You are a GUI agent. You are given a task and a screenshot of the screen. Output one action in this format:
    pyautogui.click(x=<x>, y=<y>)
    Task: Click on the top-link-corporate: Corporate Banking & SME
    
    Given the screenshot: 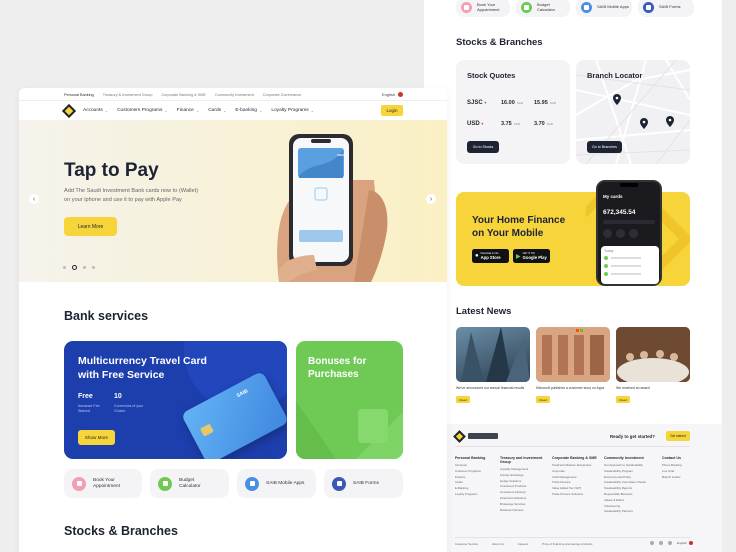 What is the action you would take?
    pyautogui.click(x=183, y=95)
    